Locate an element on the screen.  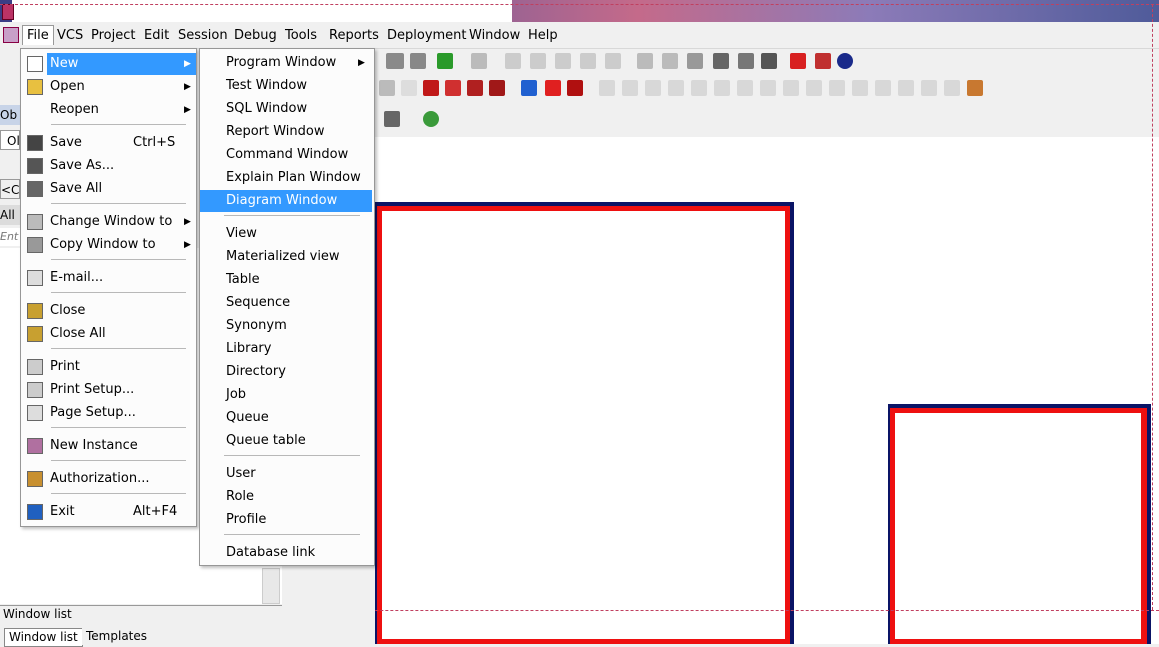
new-menu-item-queue: Queue is located at coordinates (286, 418).